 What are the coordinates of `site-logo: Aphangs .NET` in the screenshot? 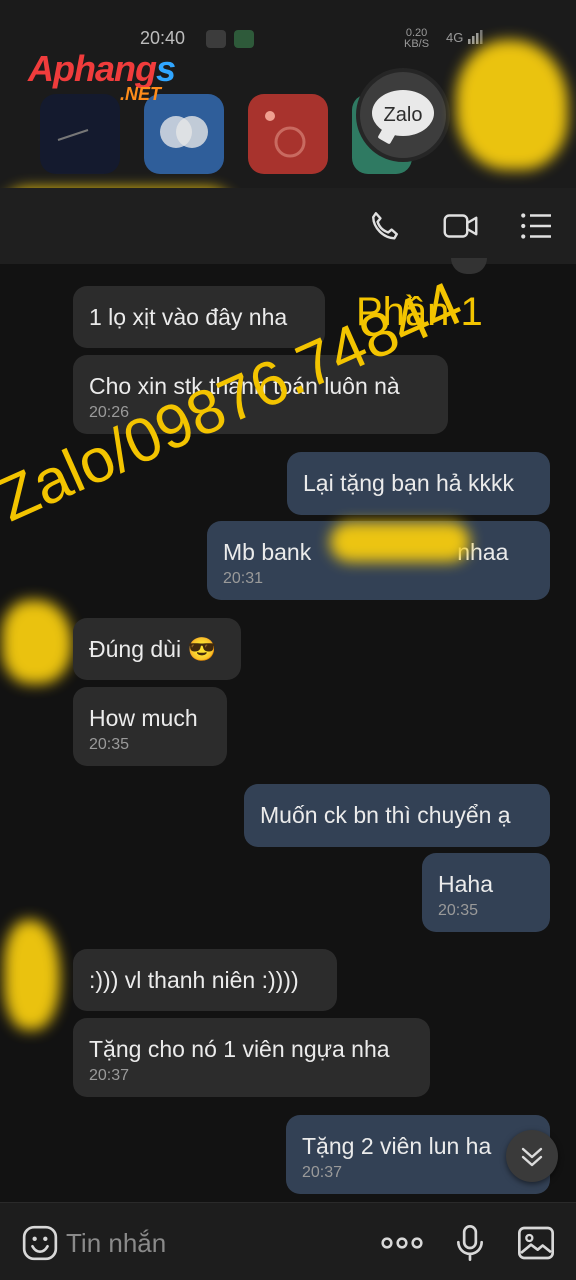 It's located at (102, 76).